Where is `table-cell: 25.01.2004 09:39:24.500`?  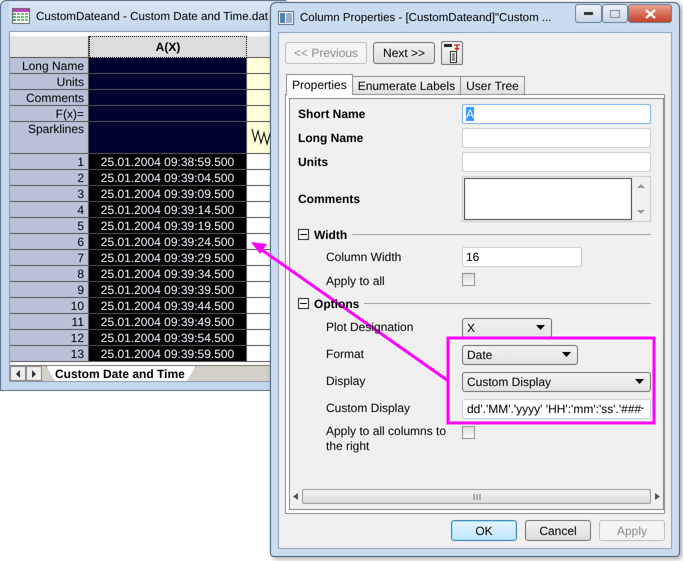
table-cell: 25.01.2004 09:39:24.500 is located at coordinates (168, 242).